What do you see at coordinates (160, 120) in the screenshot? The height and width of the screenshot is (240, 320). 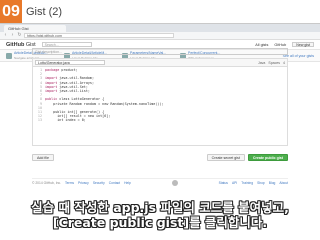 I see `code-line: 13 int index = 0;` at bounding box center [160, 120].